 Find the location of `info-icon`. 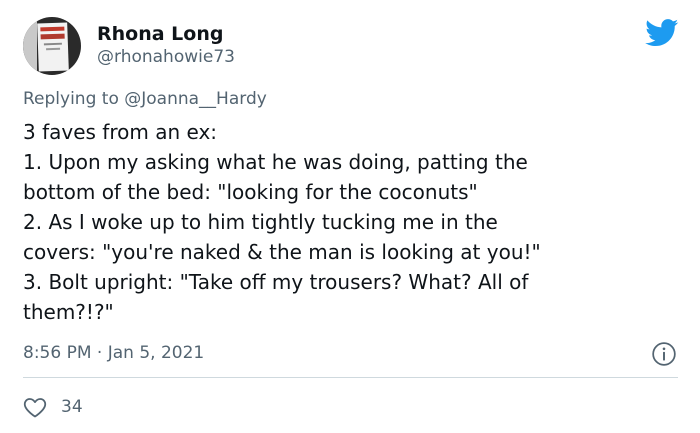

info-icon is located at coordinates (664, 354).